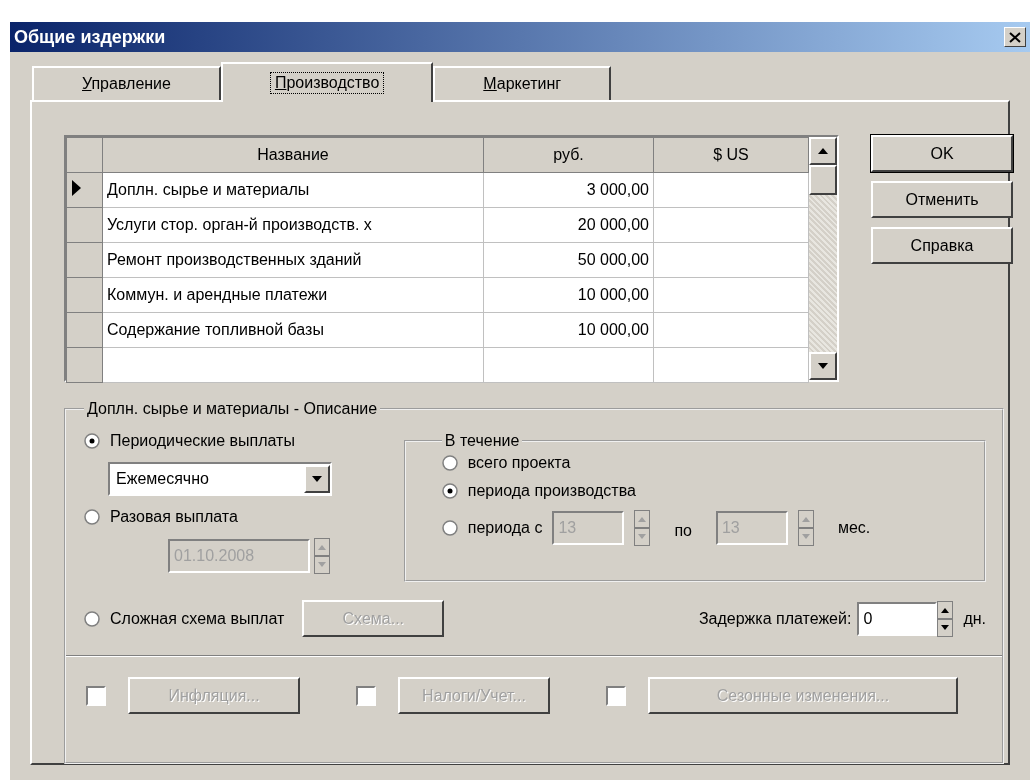 The height and width of the screenshot is (783, 1033). I want to click on window-title: Общие издержки, so click(90, 37).